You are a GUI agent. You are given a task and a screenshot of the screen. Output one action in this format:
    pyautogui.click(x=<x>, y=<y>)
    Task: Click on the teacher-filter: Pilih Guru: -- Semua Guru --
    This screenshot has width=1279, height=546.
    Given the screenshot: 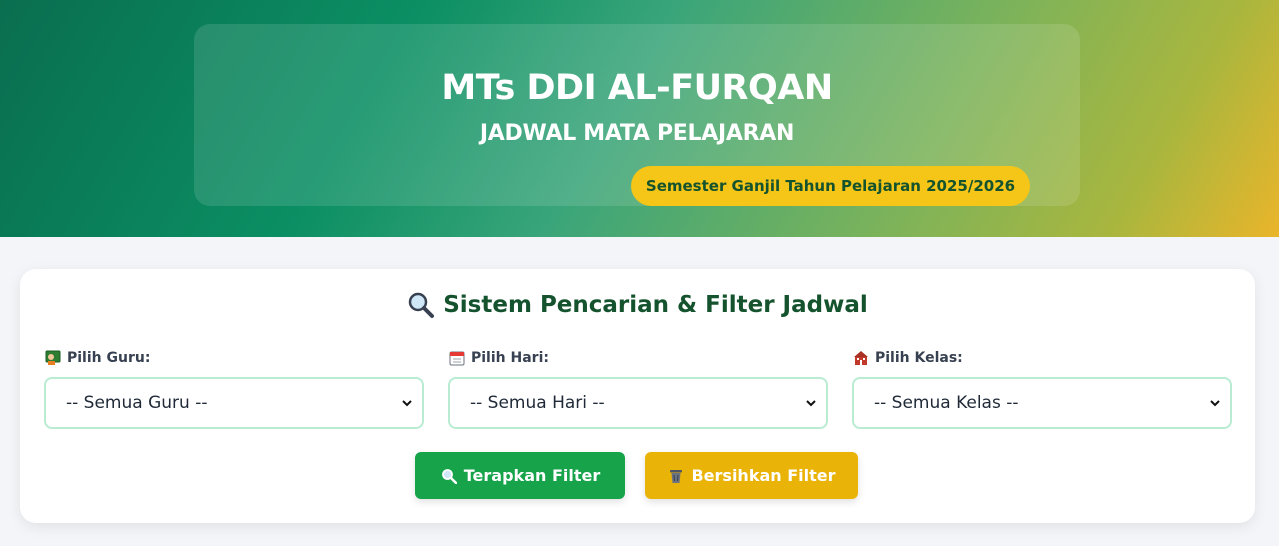 What is the action you would take?
    pyautogui.click(x=234, y=389)
    